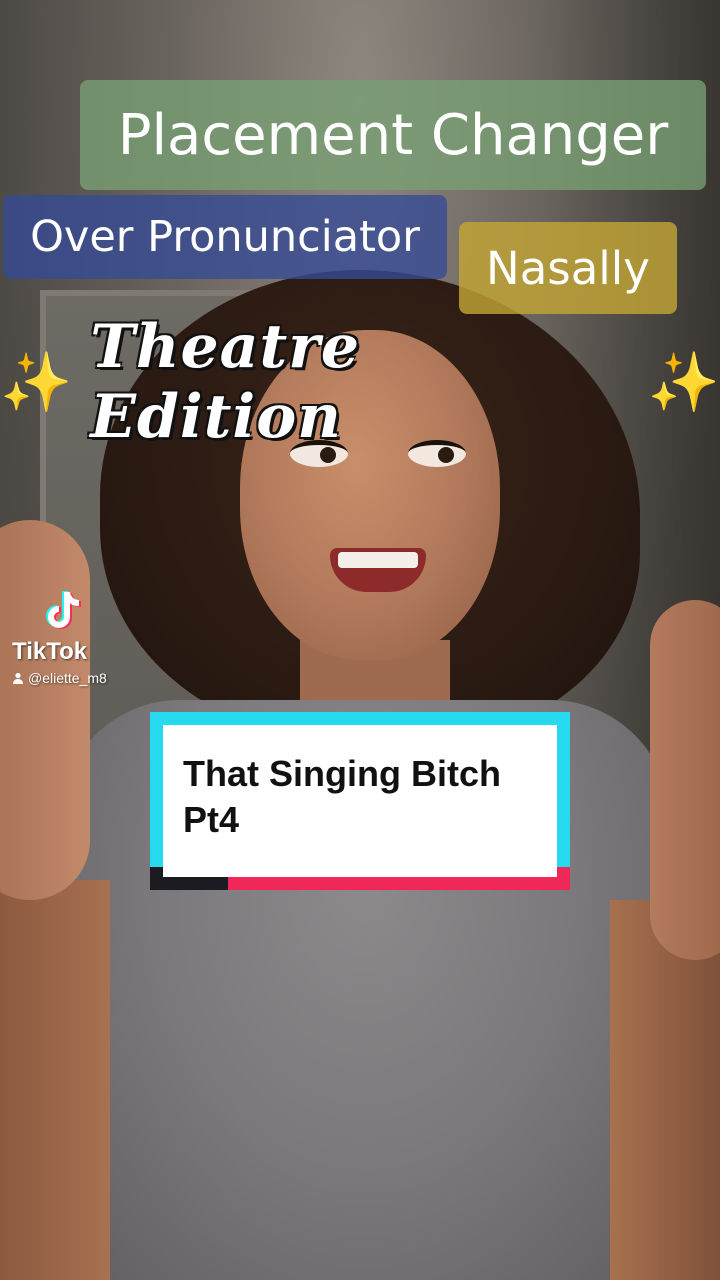  I want to click on tiktok-username-row: @eliette_m8, so click(82, 678).